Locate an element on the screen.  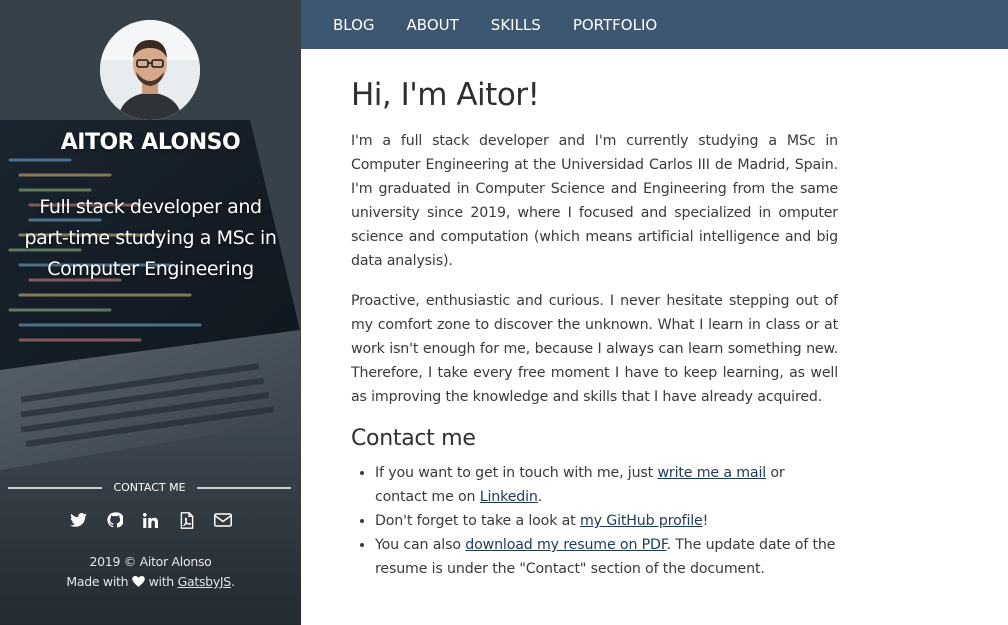
divider-line-right is located at coordinates (244, 488).